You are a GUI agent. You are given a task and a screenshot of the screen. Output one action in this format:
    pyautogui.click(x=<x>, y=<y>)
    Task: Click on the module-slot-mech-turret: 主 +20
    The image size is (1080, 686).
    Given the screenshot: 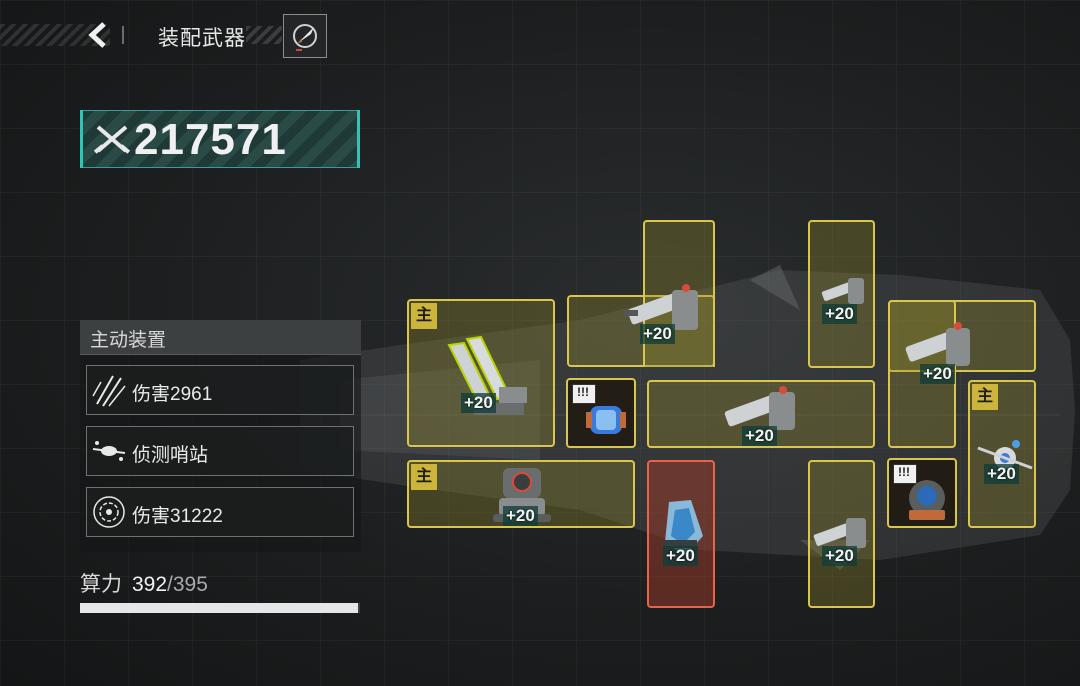 What is the action you would take?
    pyautogui.click(x=521, y=494)
    